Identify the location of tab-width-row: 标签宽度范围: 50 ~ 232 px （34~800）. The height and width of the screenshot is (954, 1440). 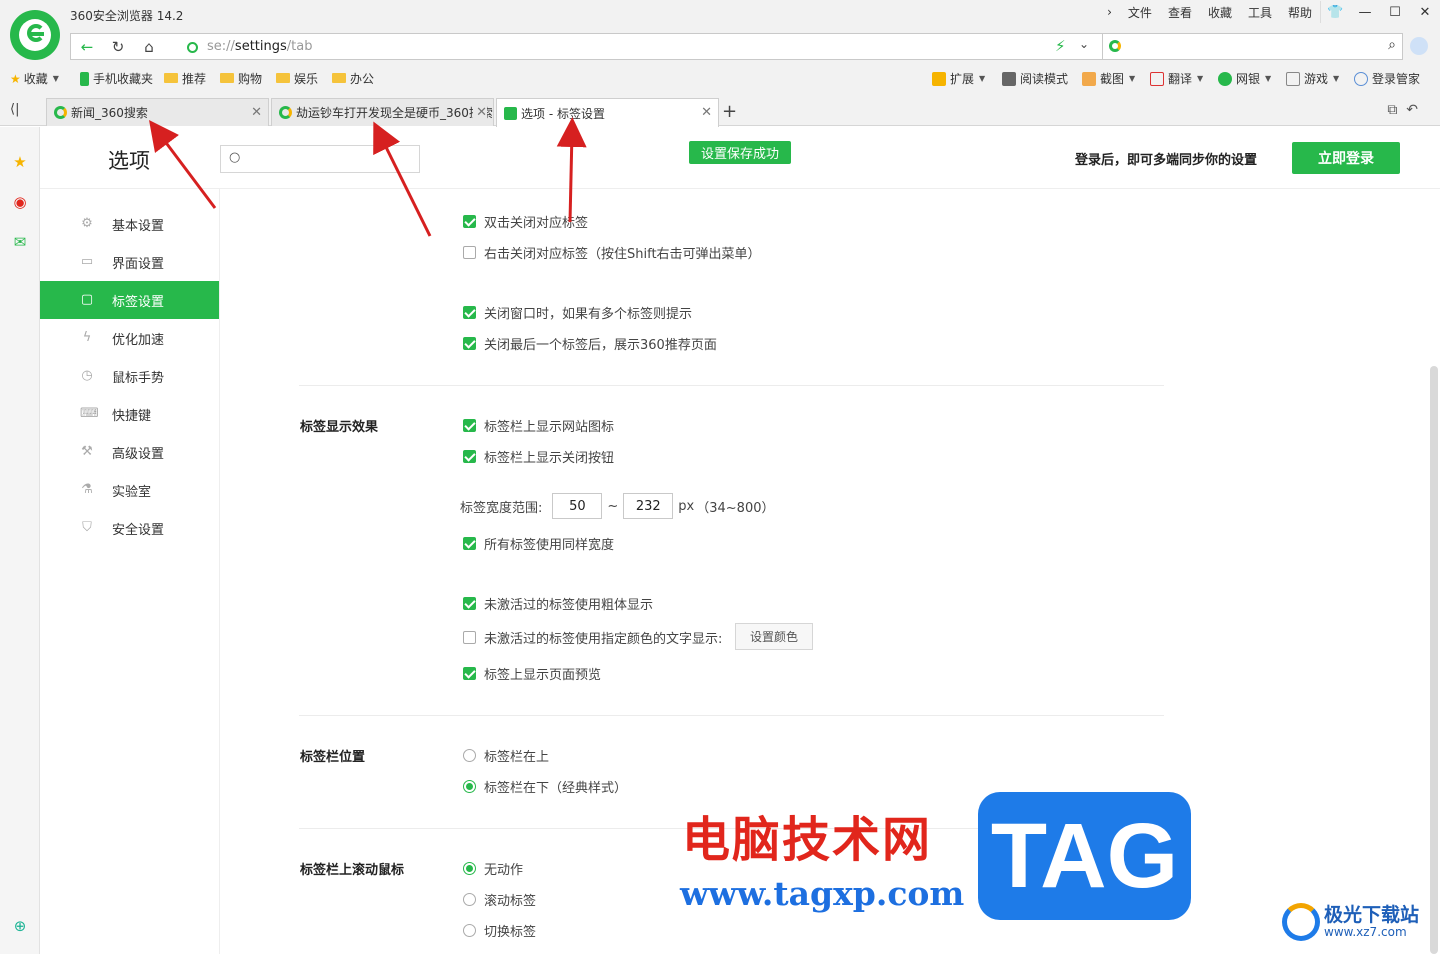
(617, 506).